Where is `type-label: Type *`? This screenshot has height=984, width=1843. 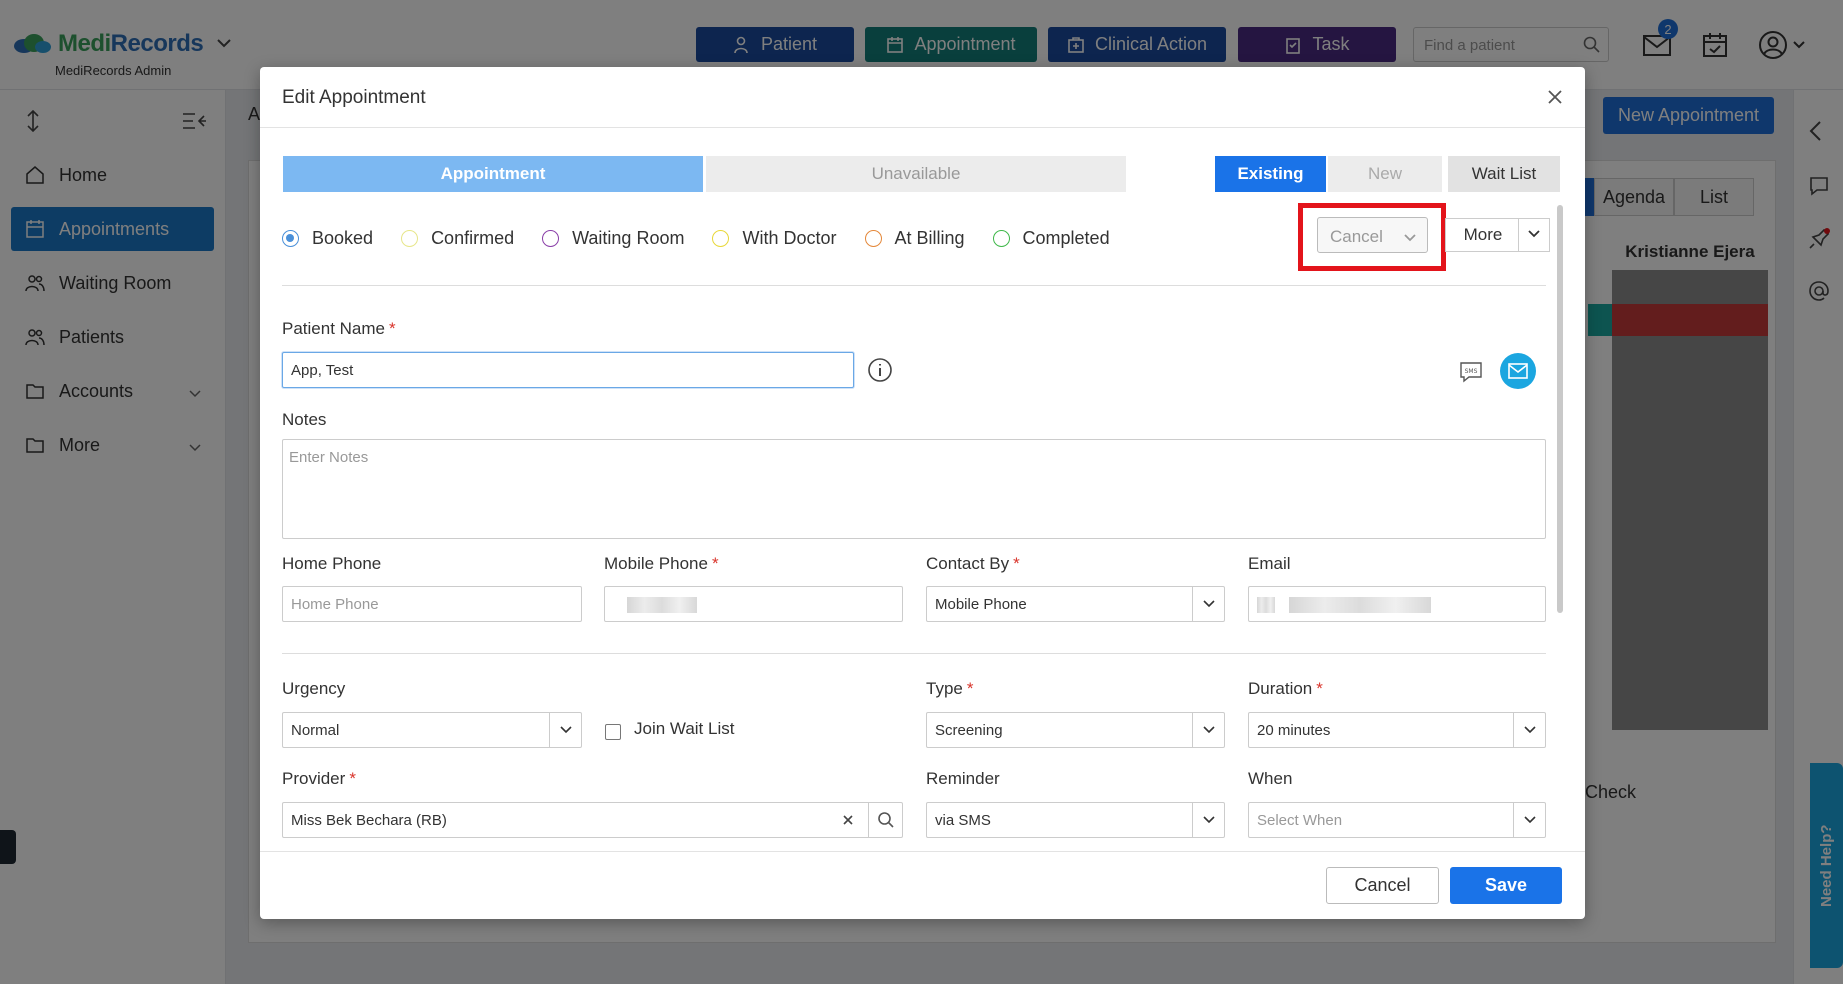 type-label: Type * is located at coordinates (950, 688).